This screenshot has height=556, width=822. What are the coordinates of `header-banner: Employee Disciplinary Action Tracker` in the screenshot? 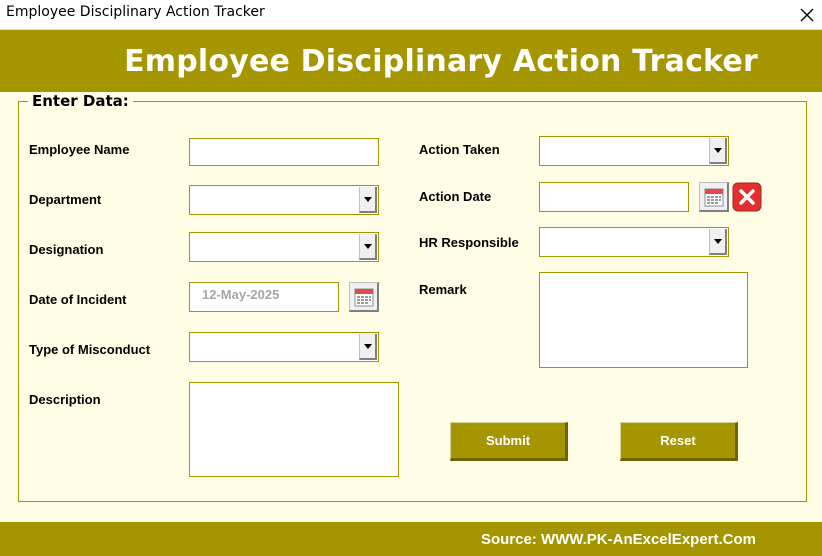 It's located at (411, 61).